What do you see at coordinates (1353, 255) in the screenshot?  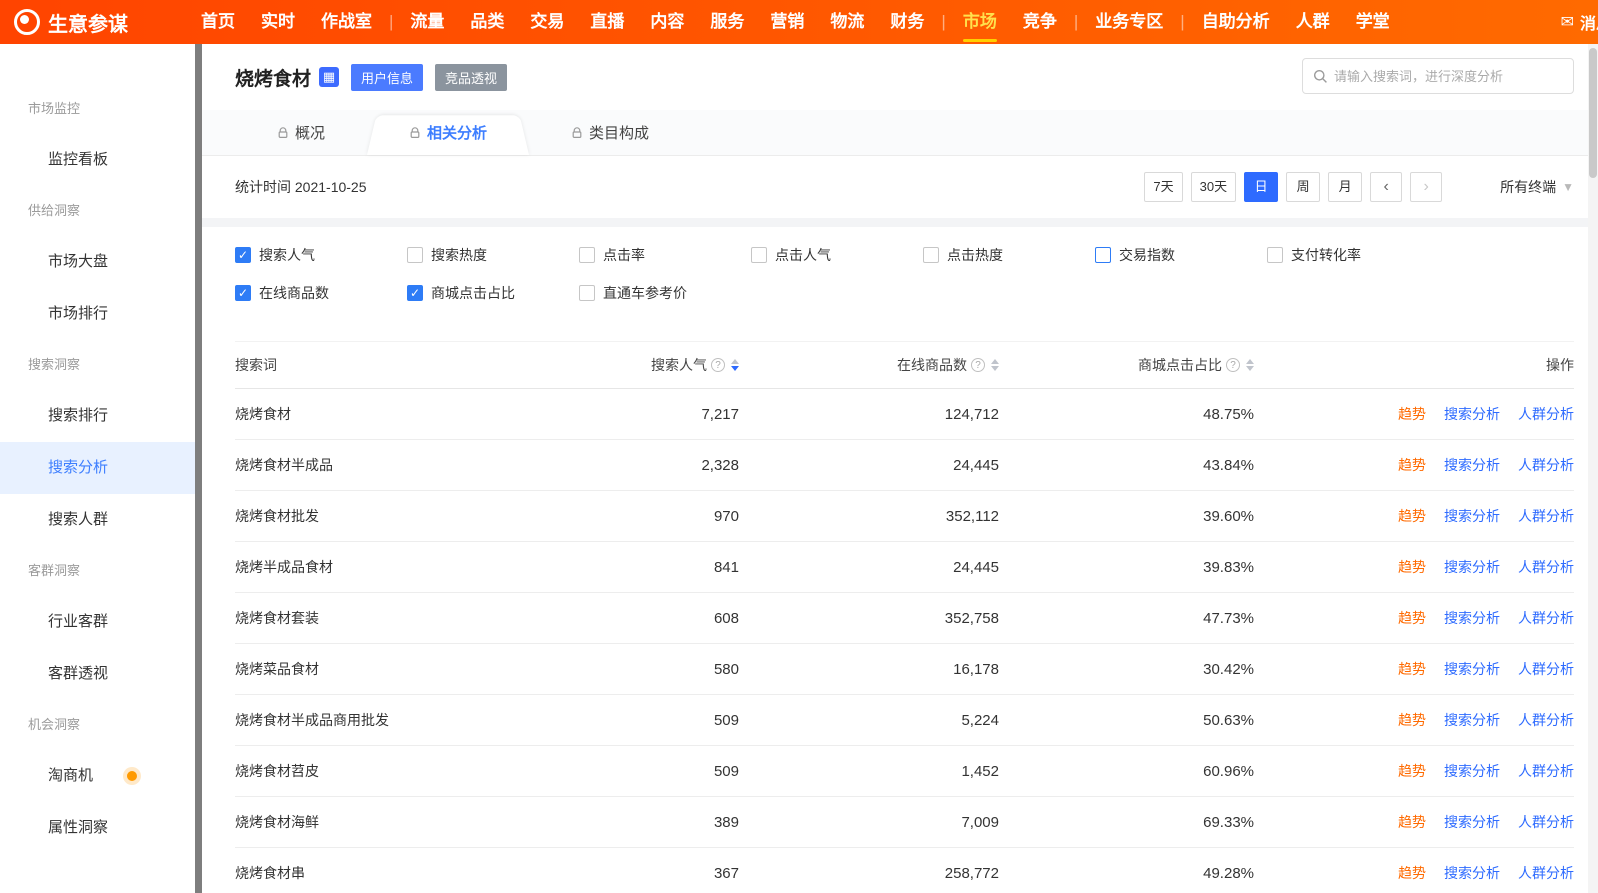 I see `filter-checkbox-支付转化率: 支付转化率` at bounding box center [1353, 255].